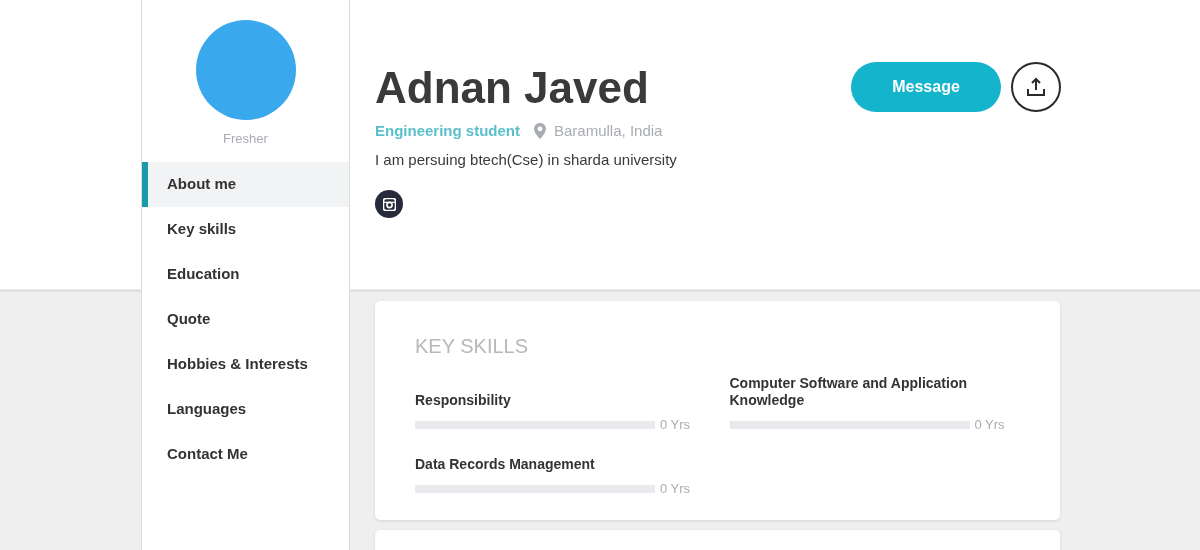  Describe the element at coordinates (245, 454) in the screenshot. I see `sidebar-item: Contact Me` at that location.